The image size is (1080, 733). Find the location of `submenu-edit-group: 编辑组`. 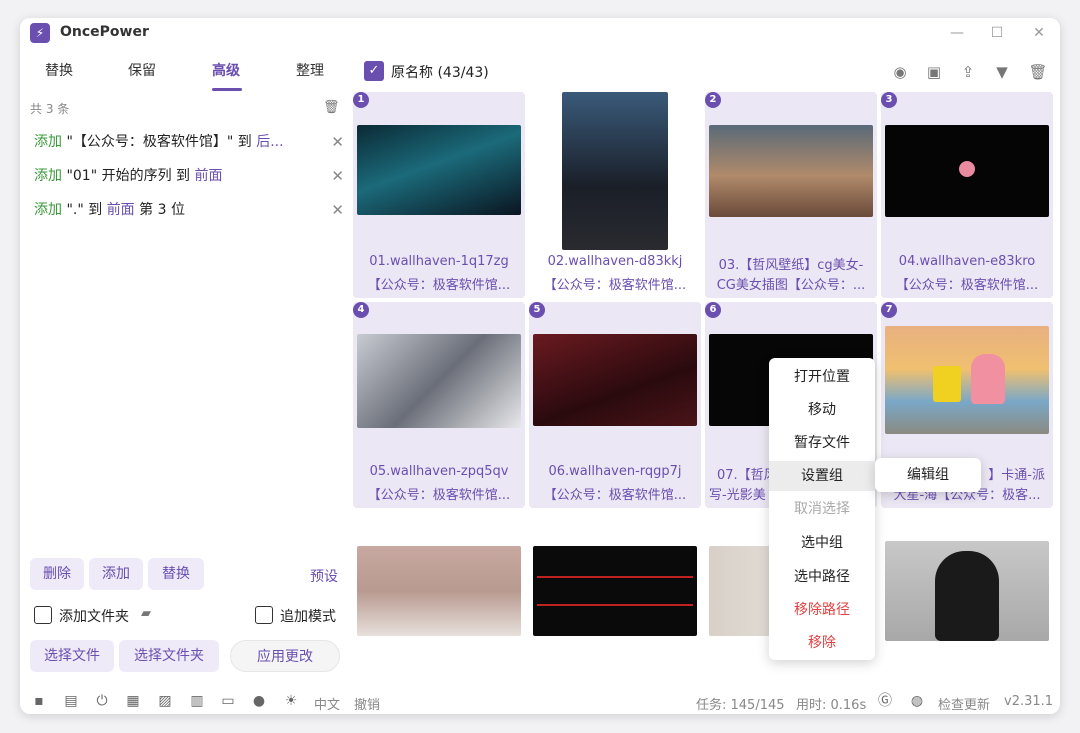

submenu-edit-group: 编辑组 is located at coordinates (928, 475).